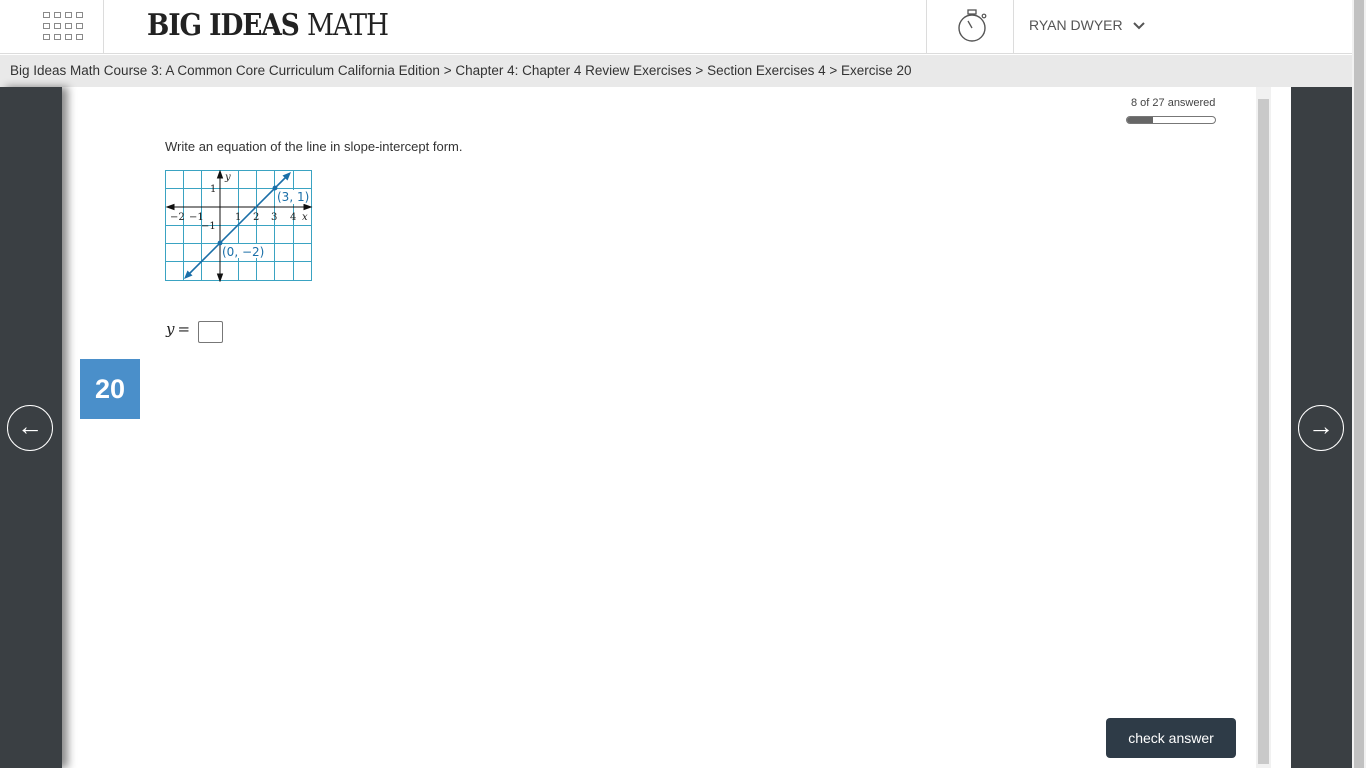  I want to click on apps-menu-button, so click(52, 27).